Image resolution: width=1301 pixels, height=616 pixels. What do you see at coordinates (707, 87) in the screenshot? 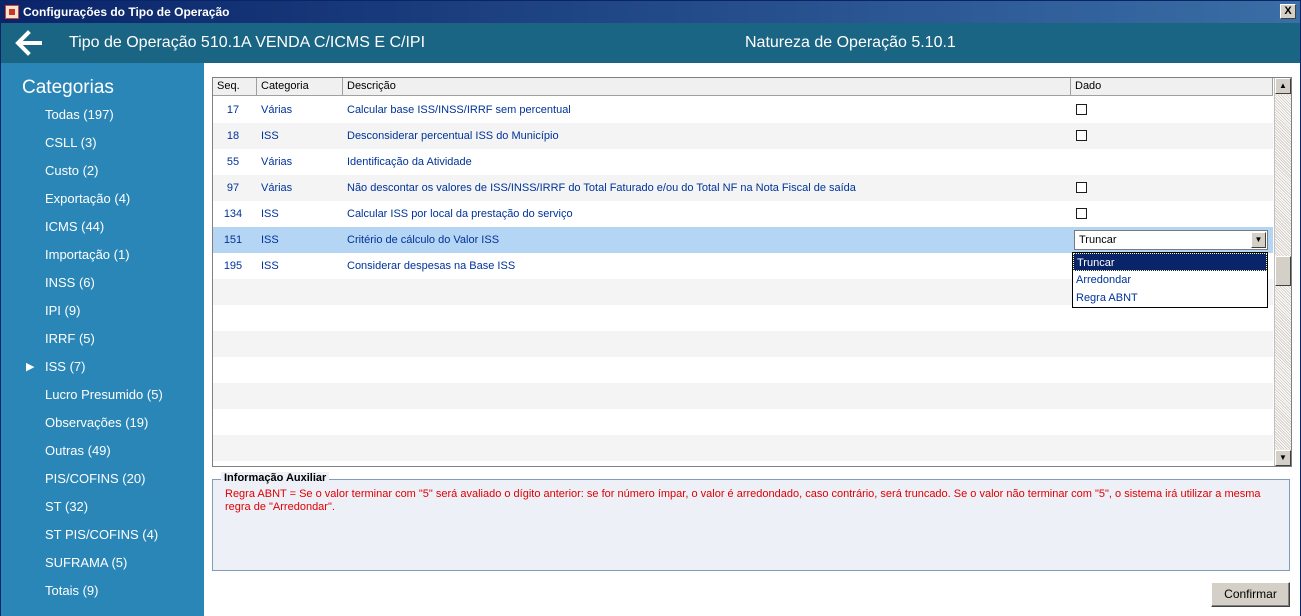
I see `col-header-descricao: Descrição` at bounding box center [707, 87].